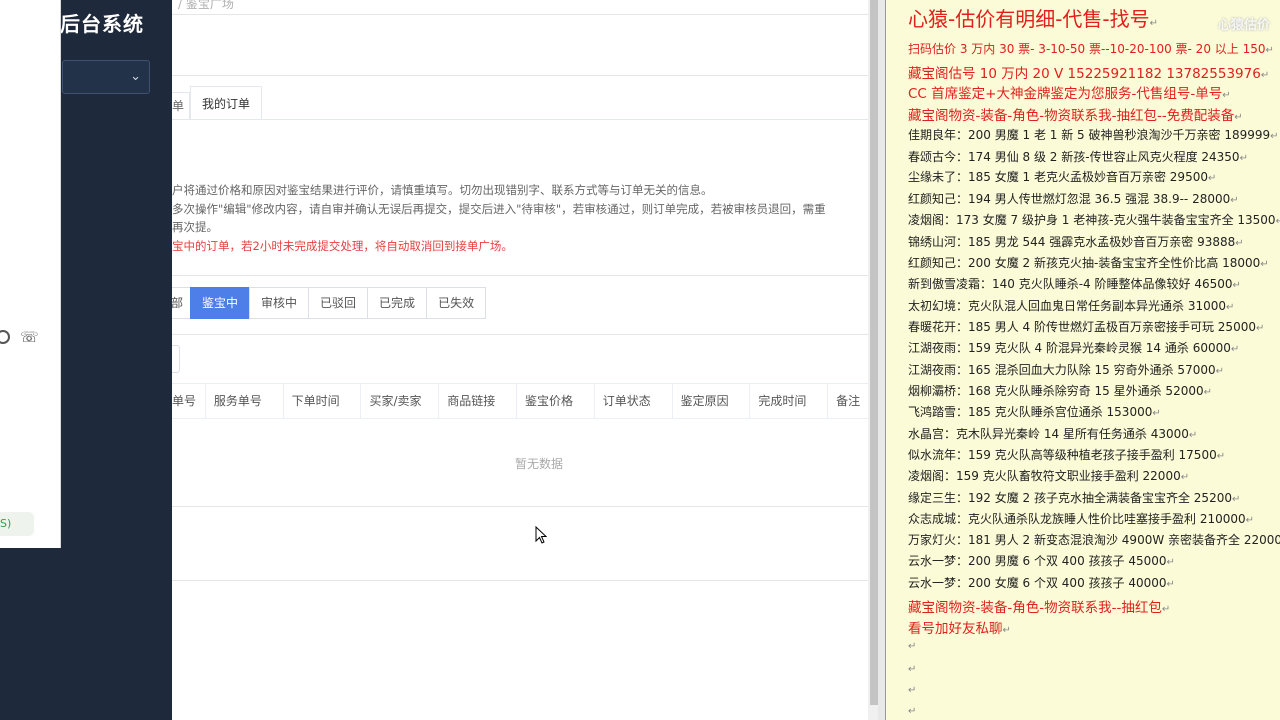  What do you see at coordinates (1074, 497) in the screenshot?
I see `notepad-line: 缘定三生：192 女魔 2 孩子克水抽全满装备宝宝齐全 25200↵` at bounding box center [1074, 497].